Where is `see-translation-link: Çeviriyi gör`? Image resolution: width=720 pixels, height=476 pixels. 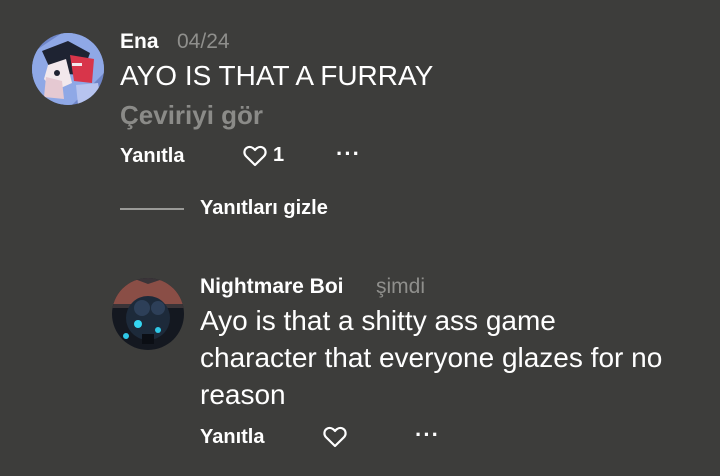 see-translation-link: Çeviriyi gör is located at coordinates (191, 115).